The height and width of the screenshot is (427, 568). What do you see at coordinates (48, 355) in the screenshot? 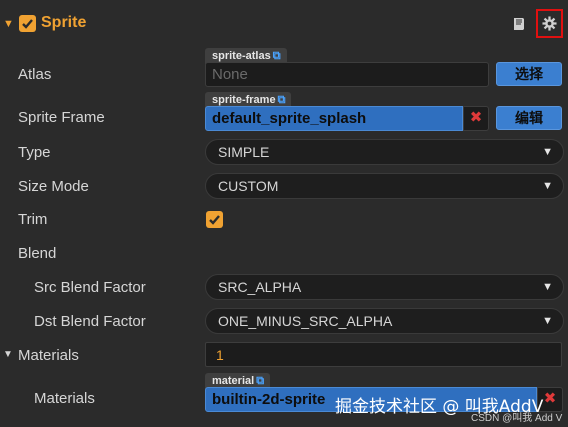
I see `materials-label: Materials` at bounding box center [48, 355].